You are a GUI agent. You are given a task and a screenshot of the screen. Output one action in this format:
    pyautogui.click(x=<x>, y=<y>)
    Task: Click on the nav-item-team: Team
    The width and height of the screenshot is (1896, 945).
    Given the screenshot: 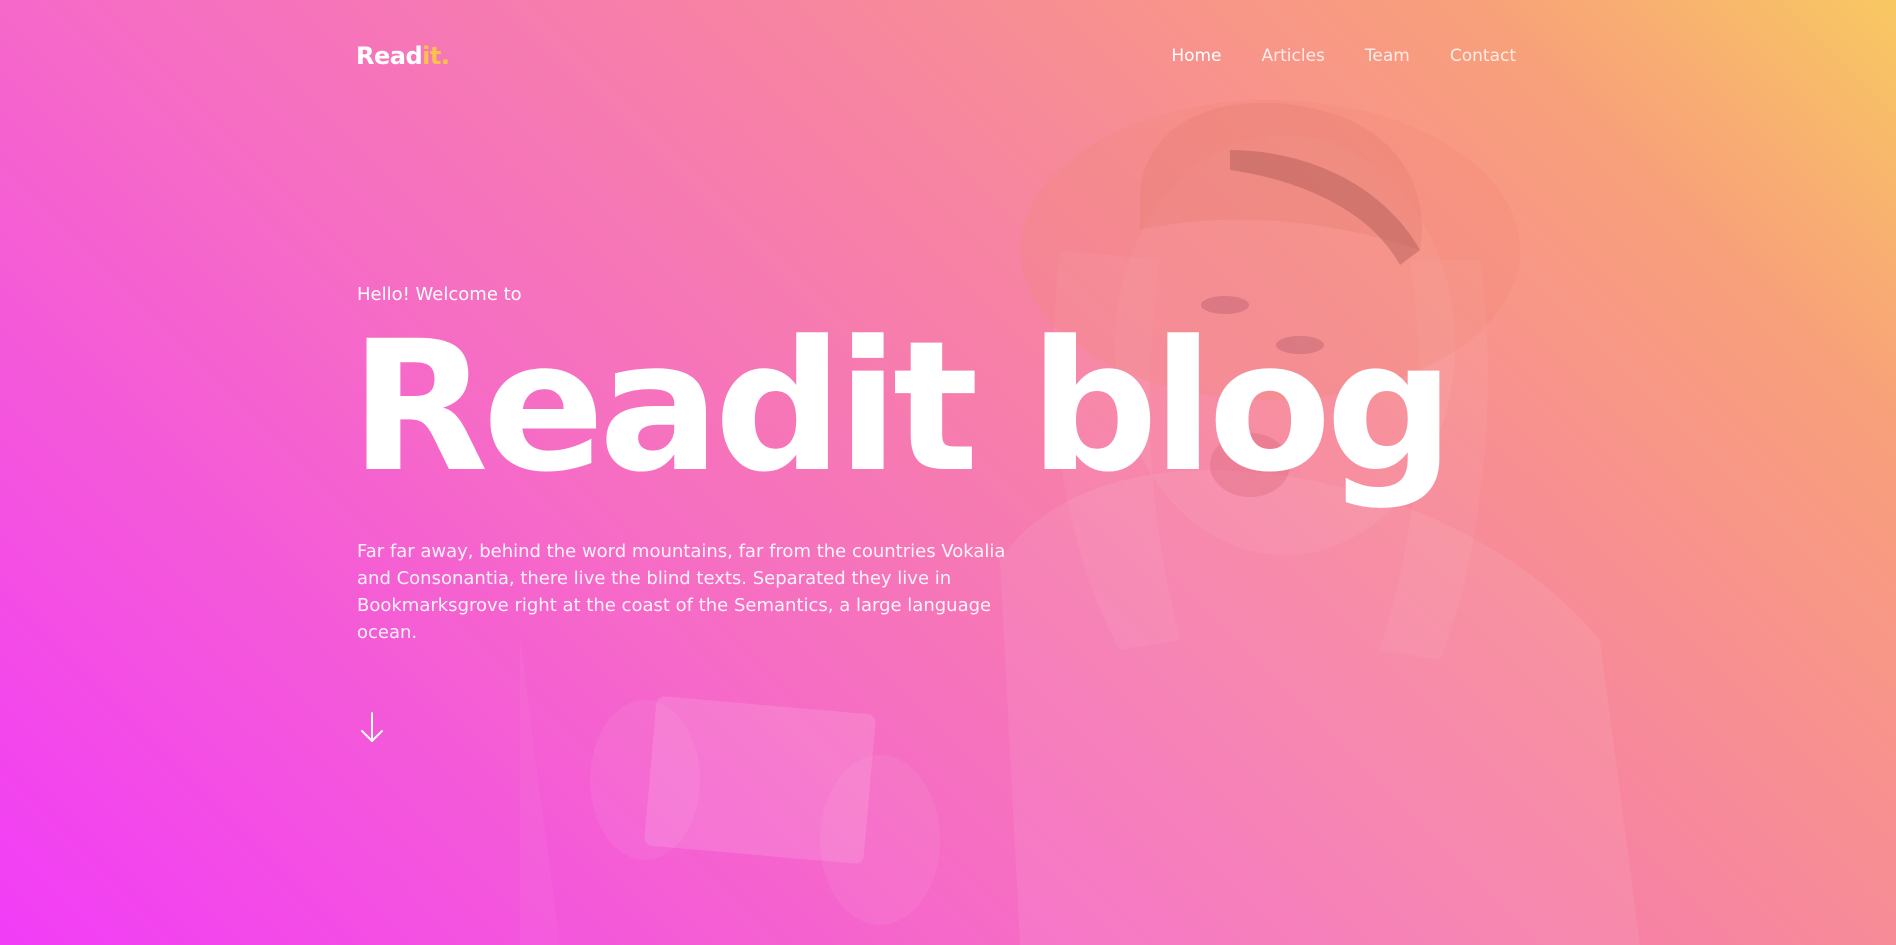 What is the action you would take?
    pyautogui.click(x=1387, y=56)
    